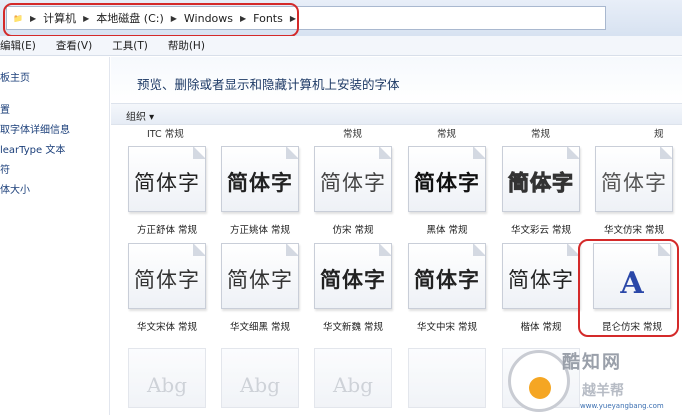 Image resolution: width=682 pixels, height=415 pixels. I want to click on sidebar-item-control-panel-home: 板主页, so click(15, 76).